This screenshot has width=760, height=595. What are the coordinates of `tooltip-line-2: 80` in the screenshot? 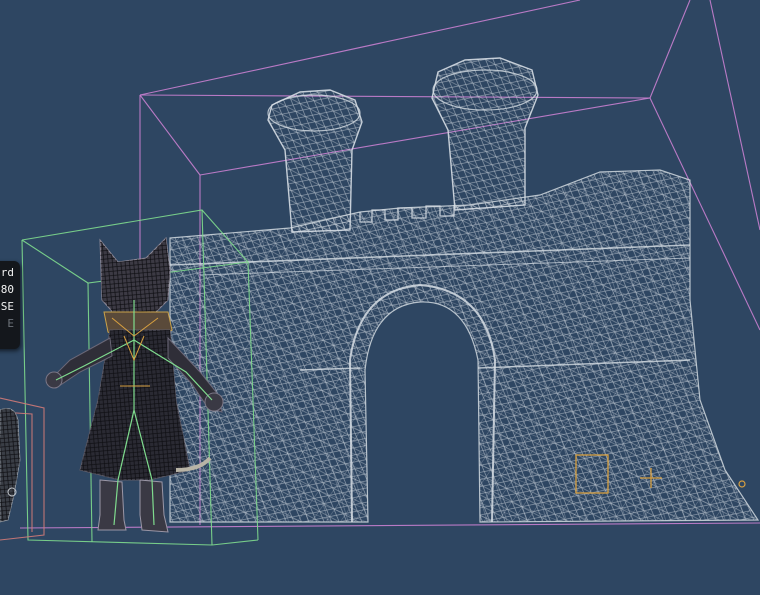 It's located at (7, 289).